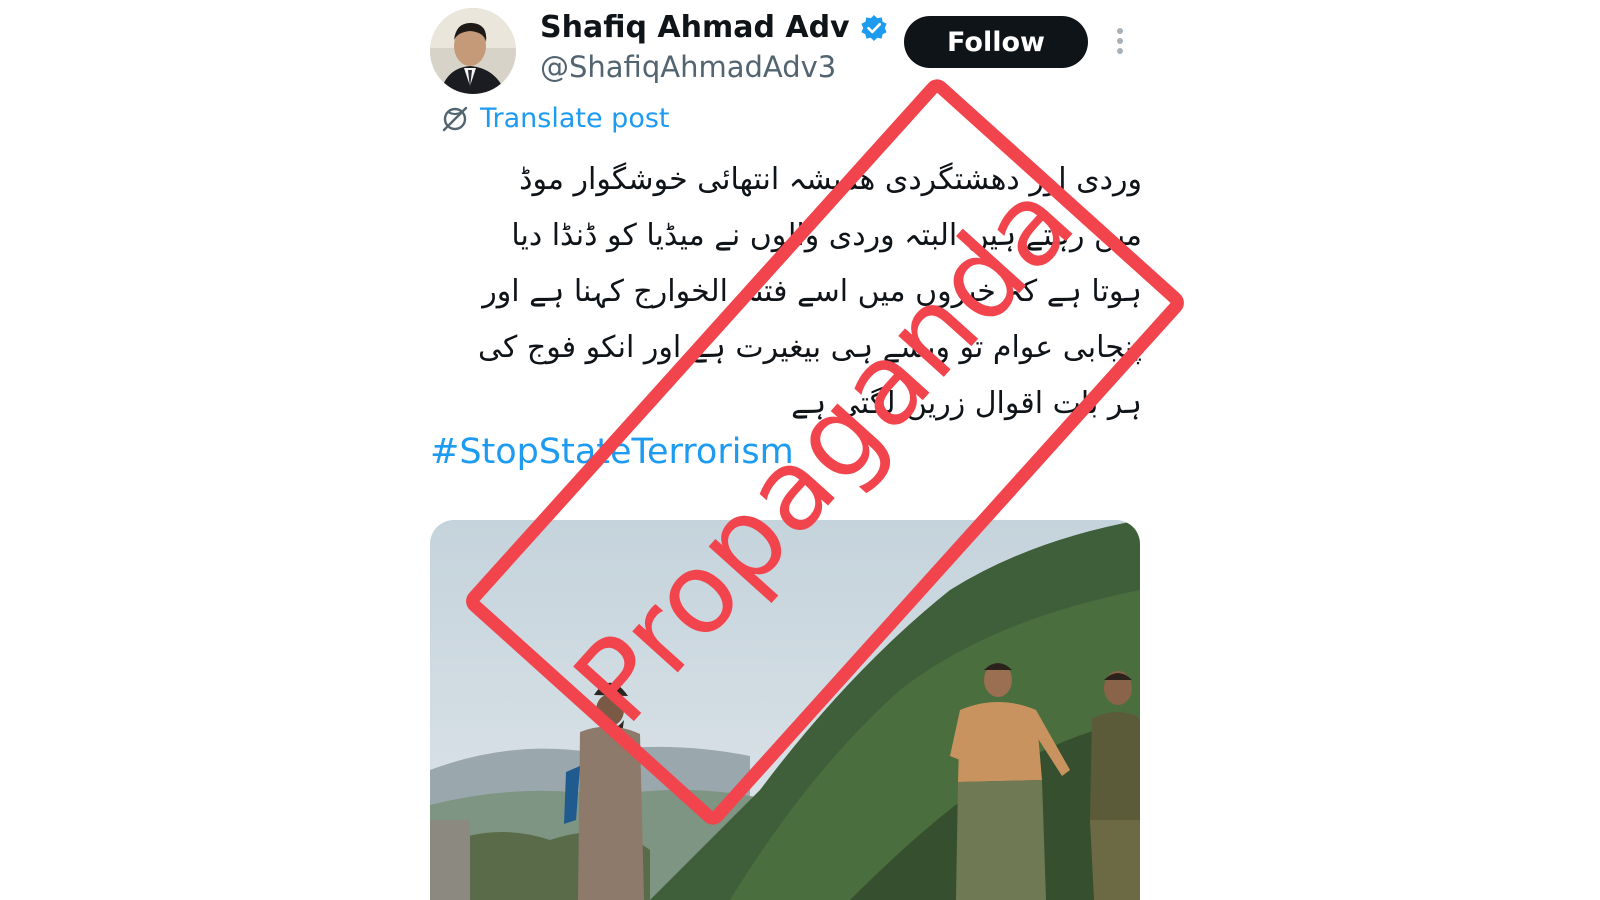 The width and height of the screenshot is (1600, 900). What do you see at coordinates (575, 118) in the screenshot?
I see `translate-post-label: Translate post` at bounding box center [575, 118].